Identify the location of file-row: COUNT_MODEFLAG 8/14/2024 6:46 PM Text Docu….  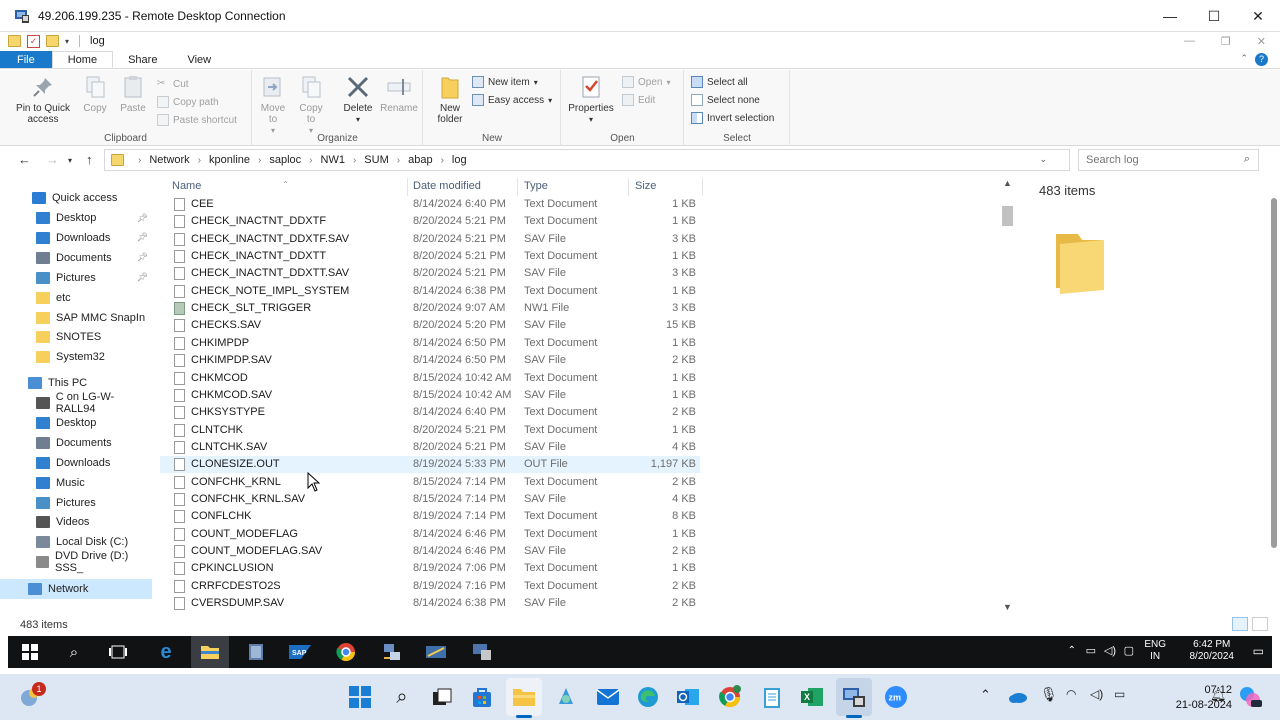
(430, 534).